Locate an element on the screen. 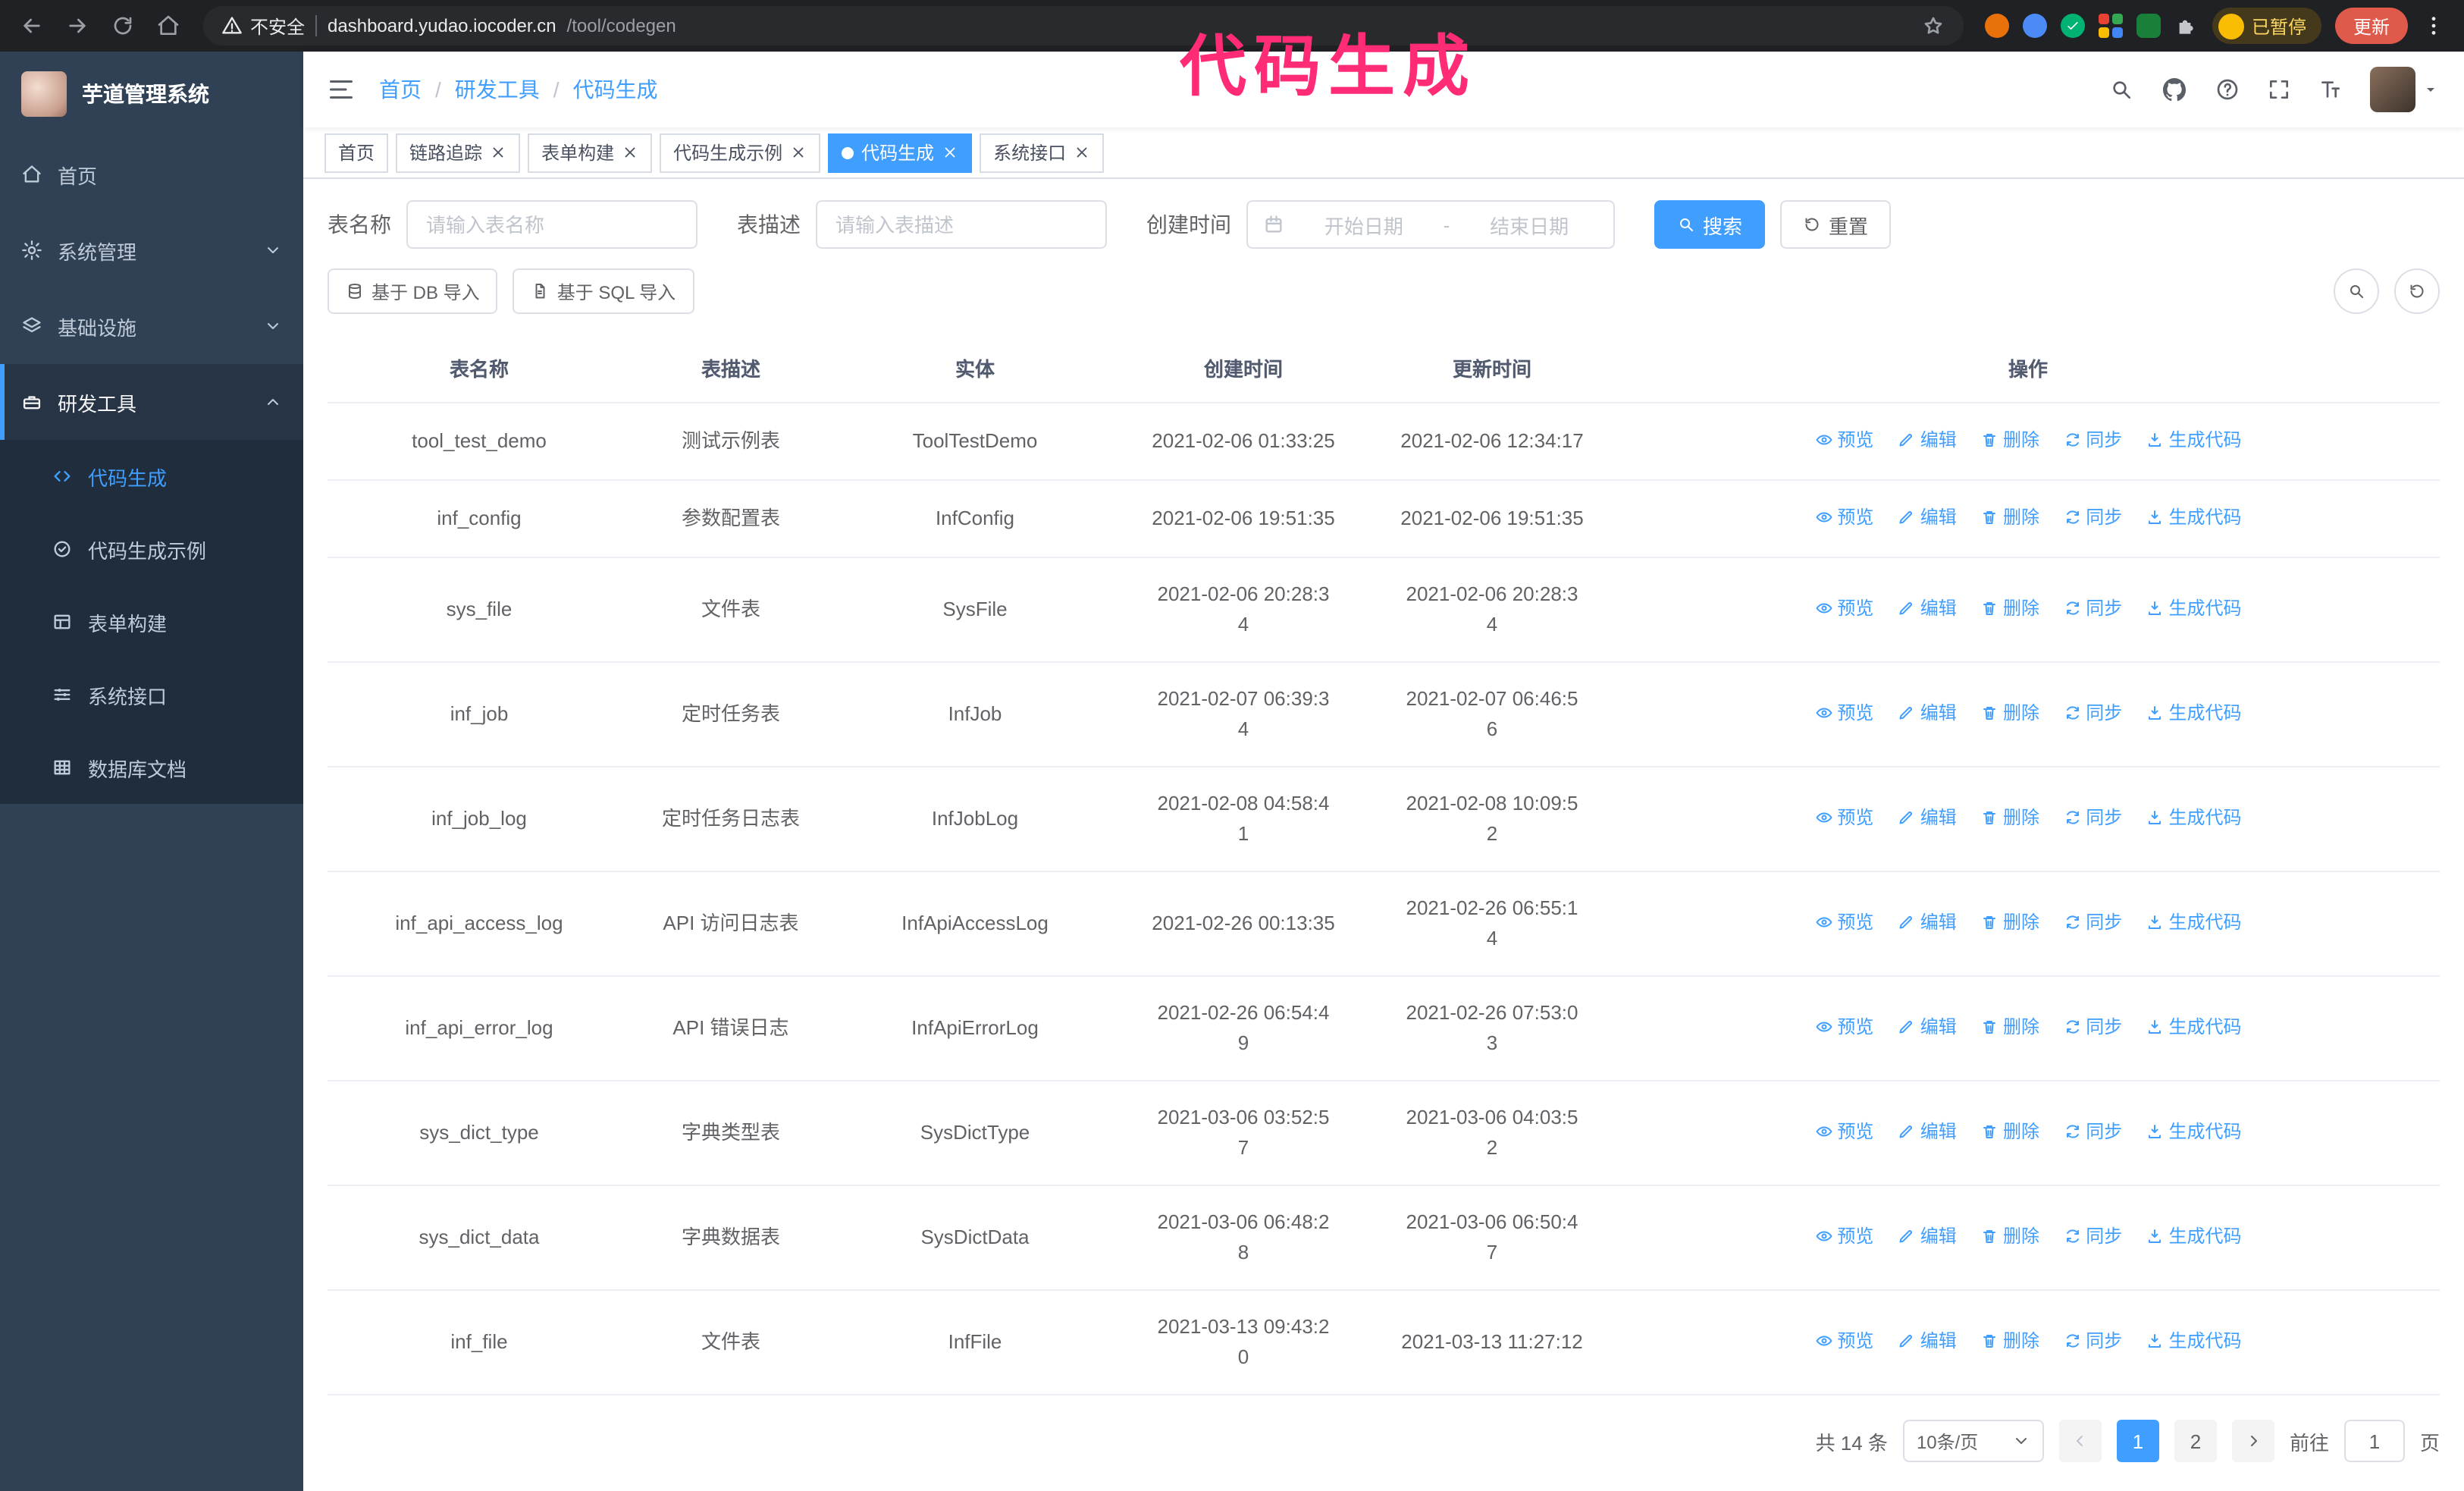 This screenshot has height=1491, width=2464. sidebar-toggle-button is located at coordinates (341, 89).